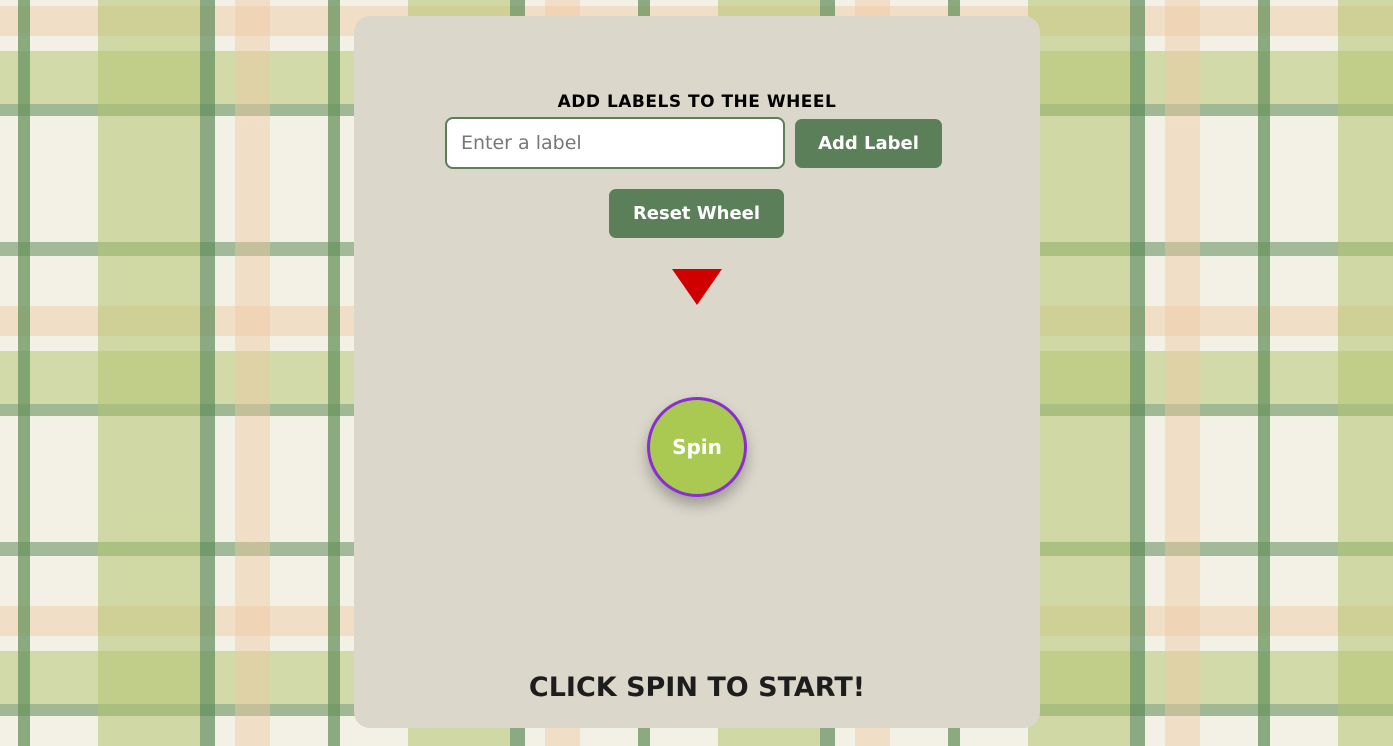  Describe the element at coordinates (868, 143) in the screenshot. I see `add-label-button: Add Label` at that location.